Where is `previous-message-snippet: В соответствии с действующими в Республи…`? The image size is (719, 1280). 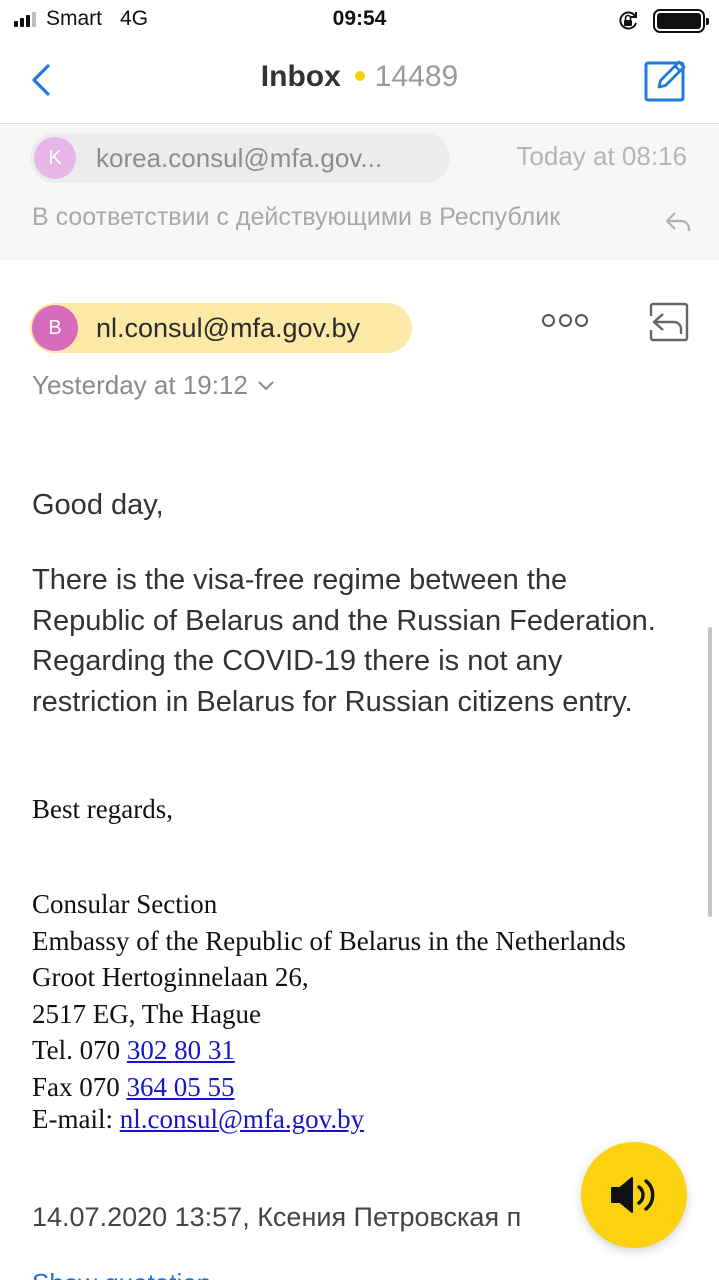 previous-message-snippet: В соответствии с действующими в Республи… is located at coordinates (296, 217).